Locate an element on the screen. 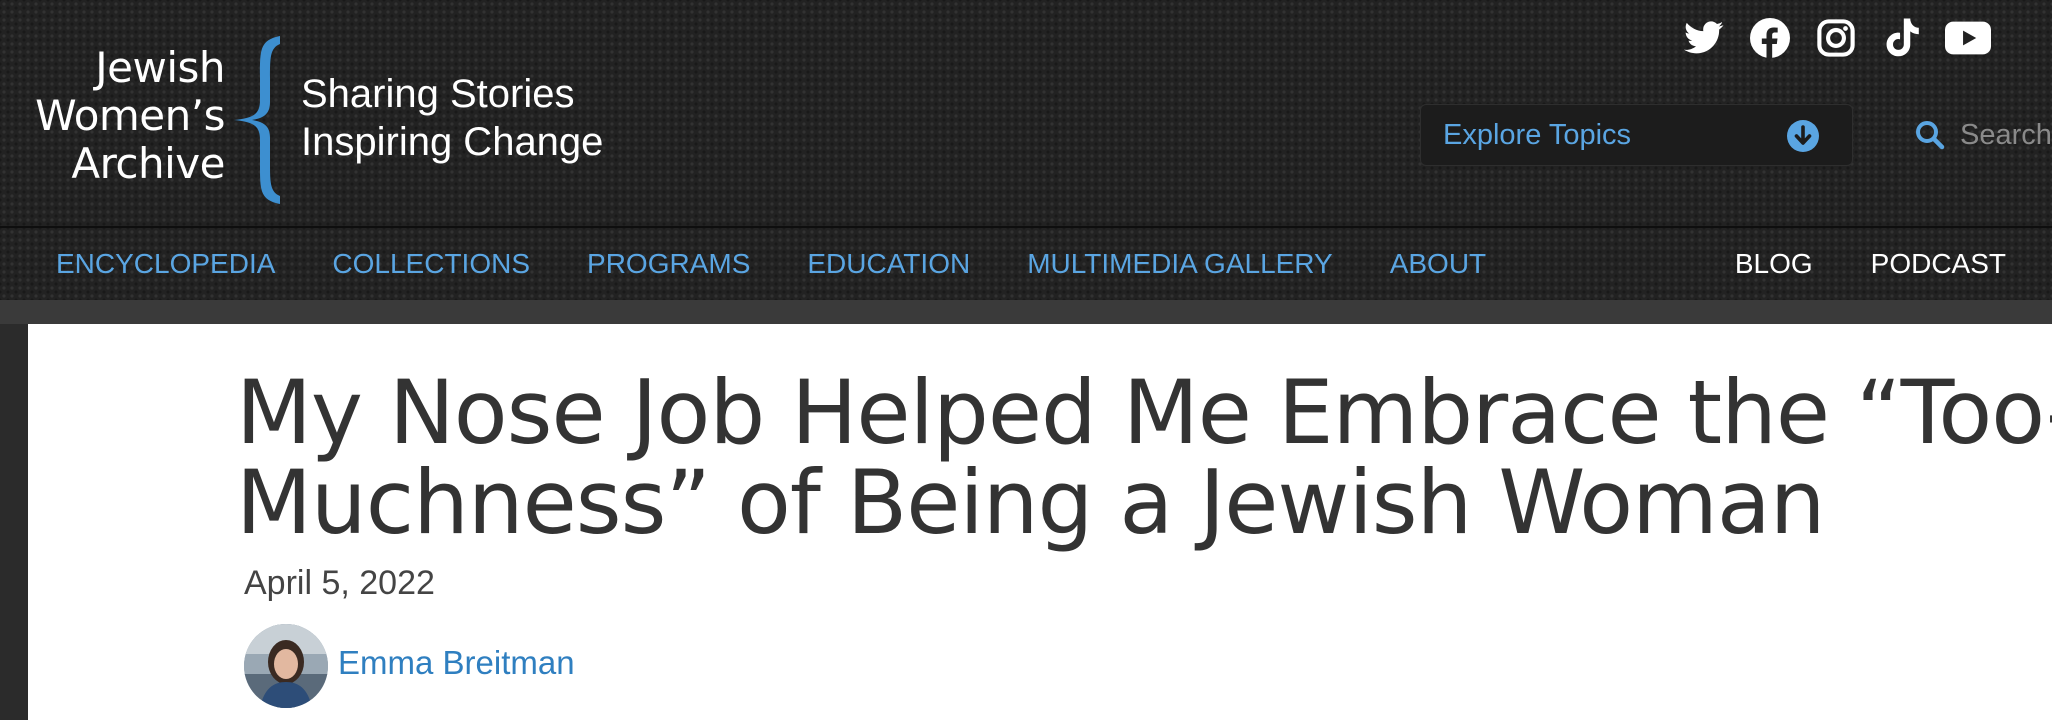 Image resolution: width=2052 pixels, height=720 pixels. logo-line-2: Women’s is located at coordinates (130, 115).